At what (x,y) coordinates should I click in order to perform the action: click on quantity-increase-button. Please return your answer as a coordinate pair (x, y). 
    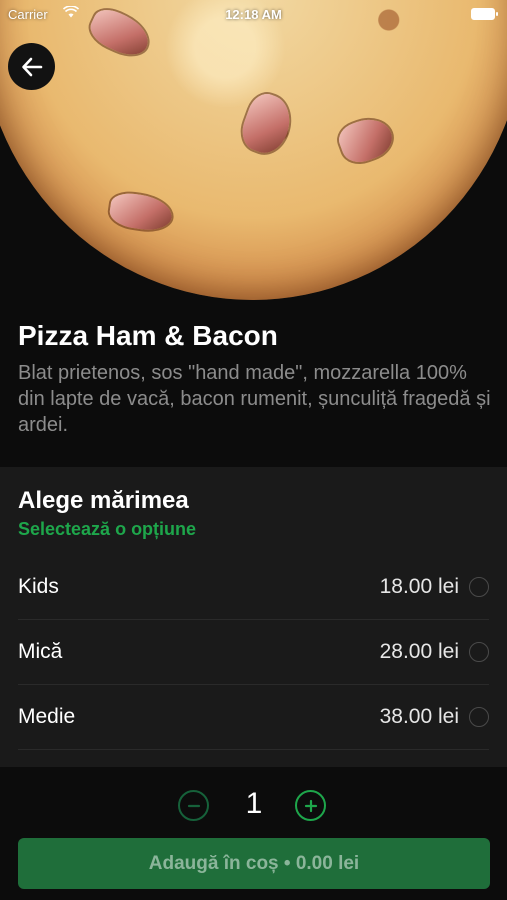
    Looking at the image, I should click on (310, 805).